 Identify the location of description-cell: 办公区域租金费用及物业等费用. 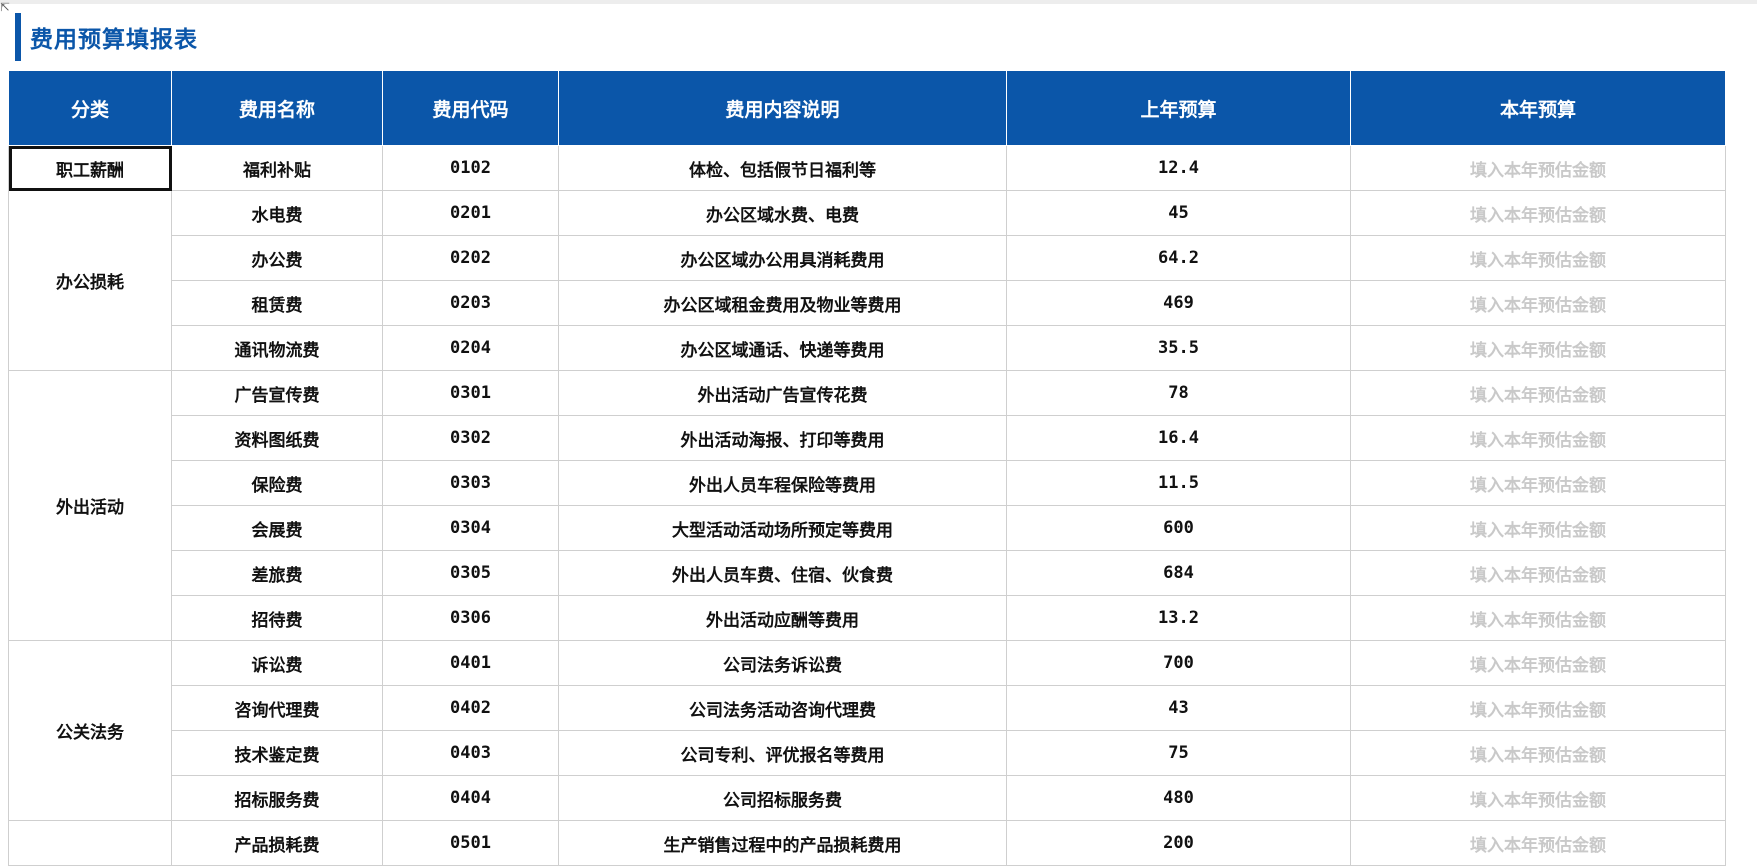
(782, 303).